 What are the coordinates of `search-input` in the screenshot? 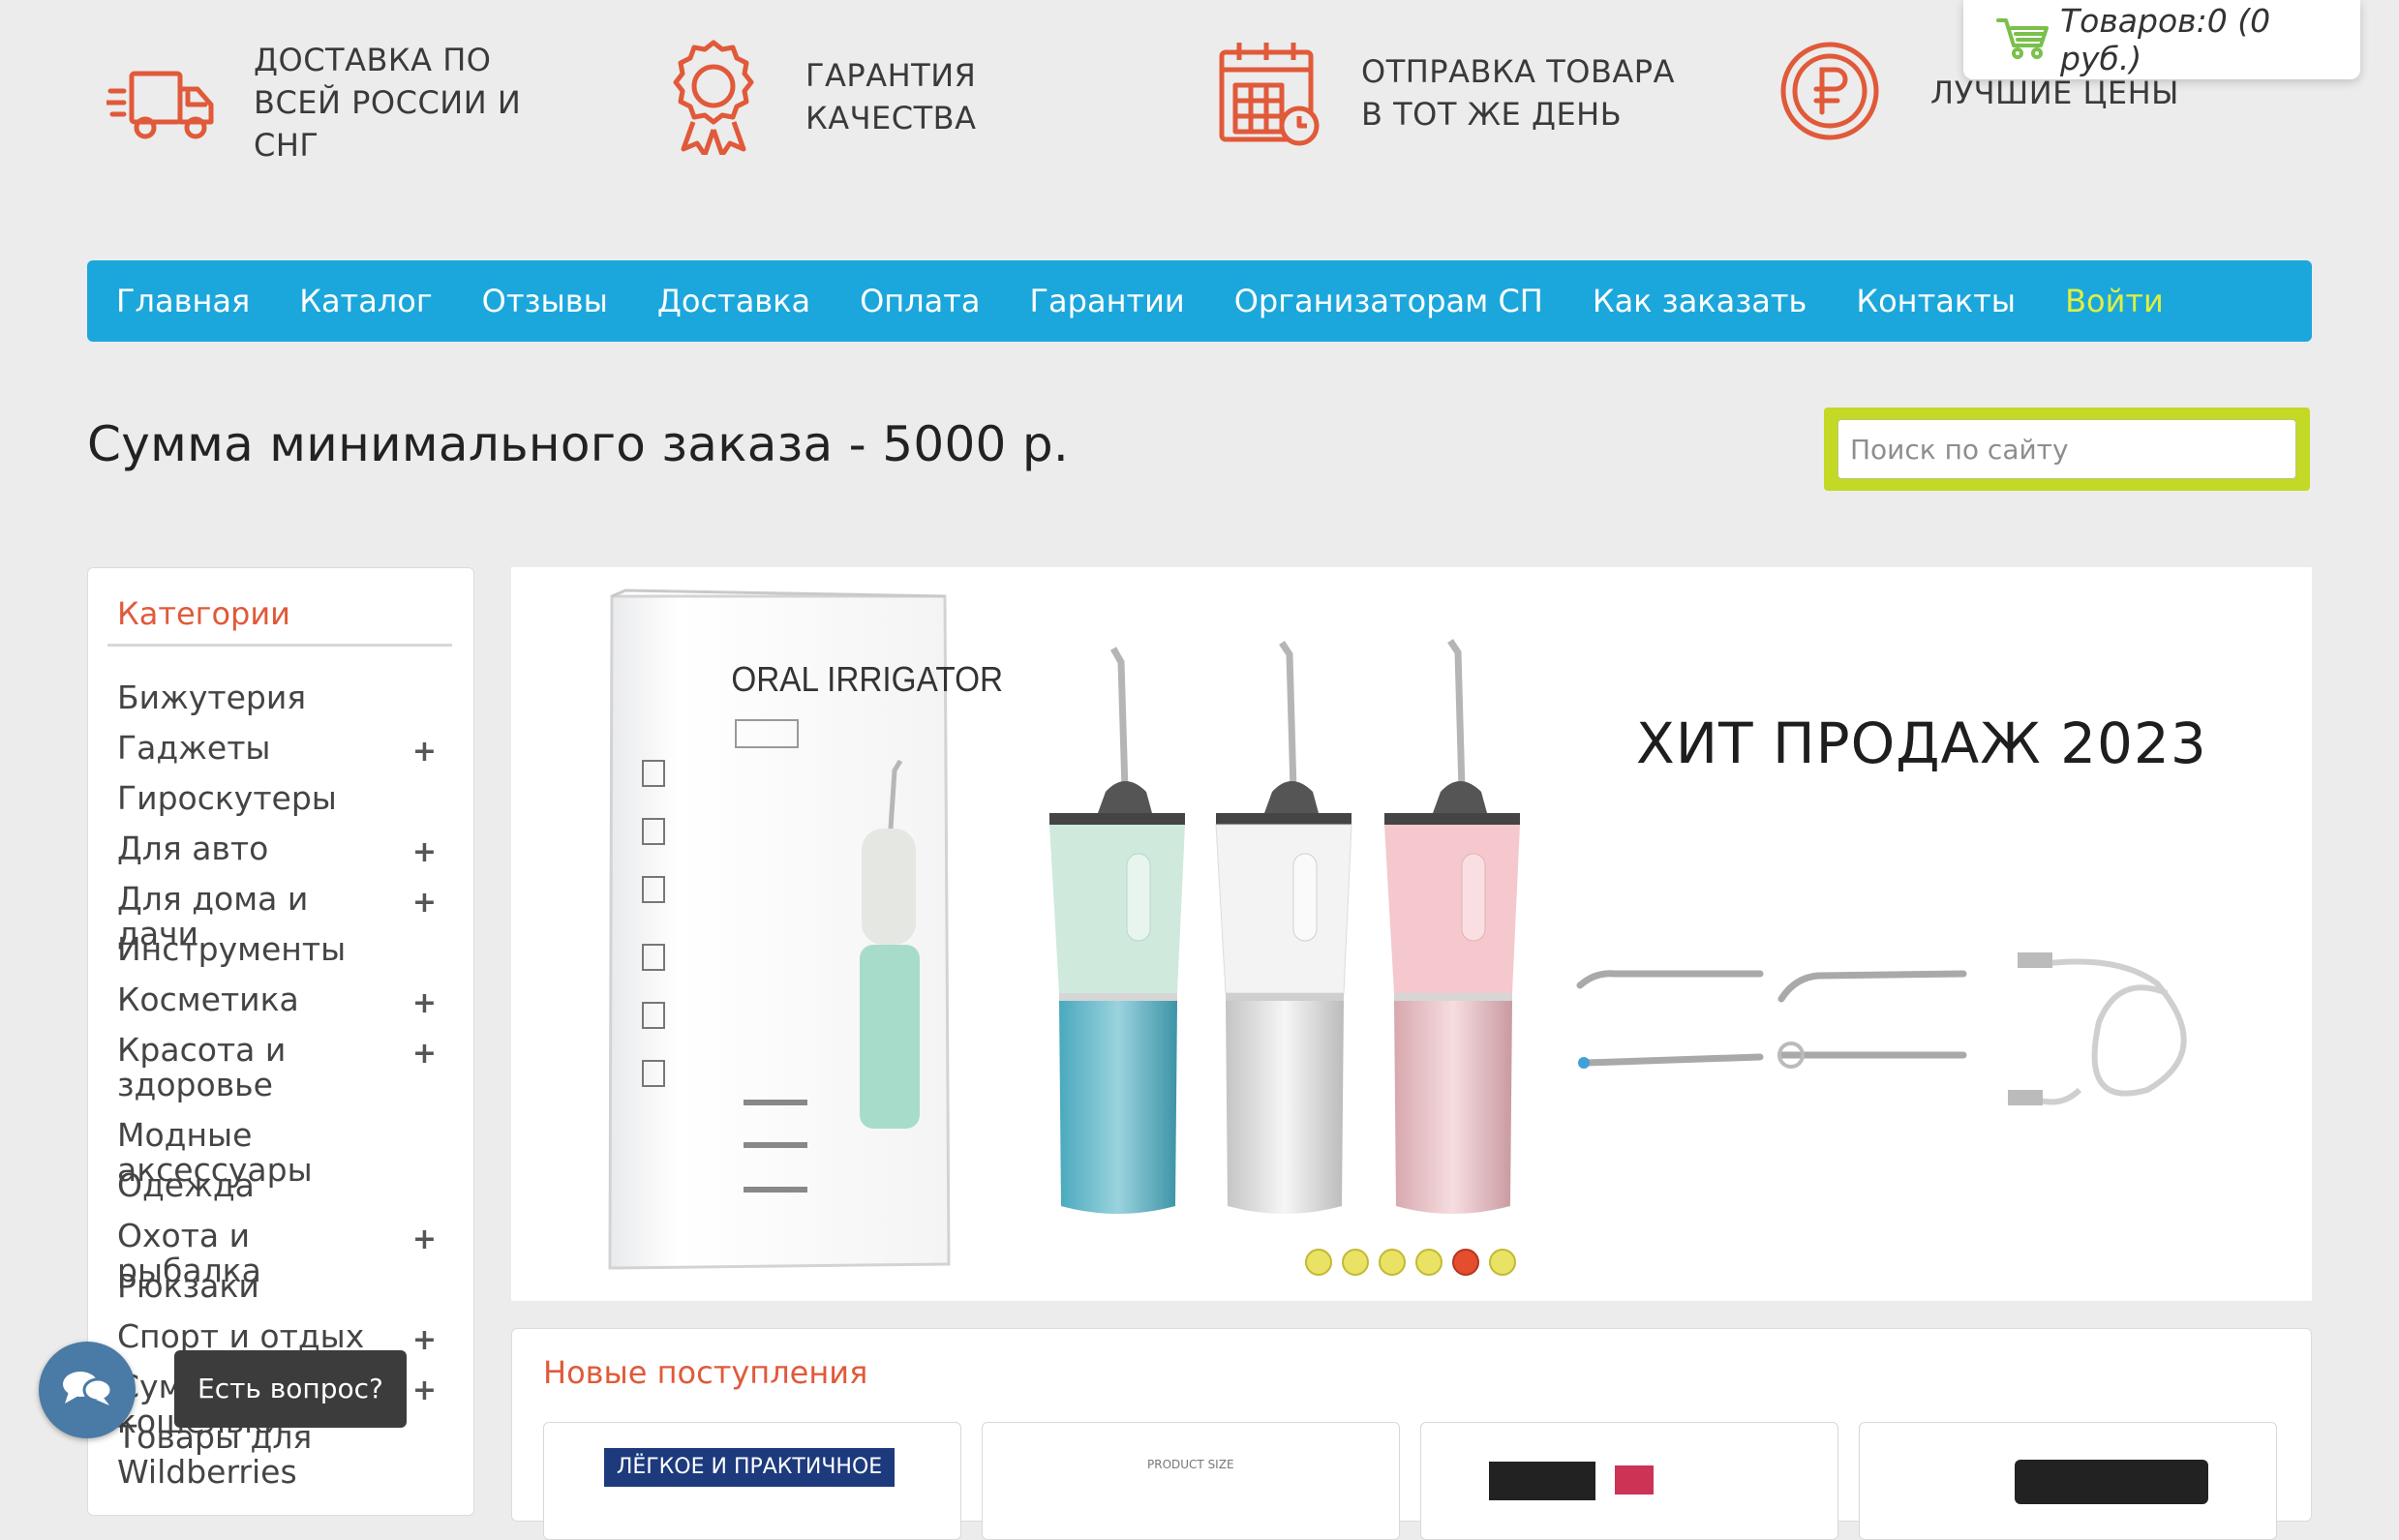 It's located at (2066, 449).